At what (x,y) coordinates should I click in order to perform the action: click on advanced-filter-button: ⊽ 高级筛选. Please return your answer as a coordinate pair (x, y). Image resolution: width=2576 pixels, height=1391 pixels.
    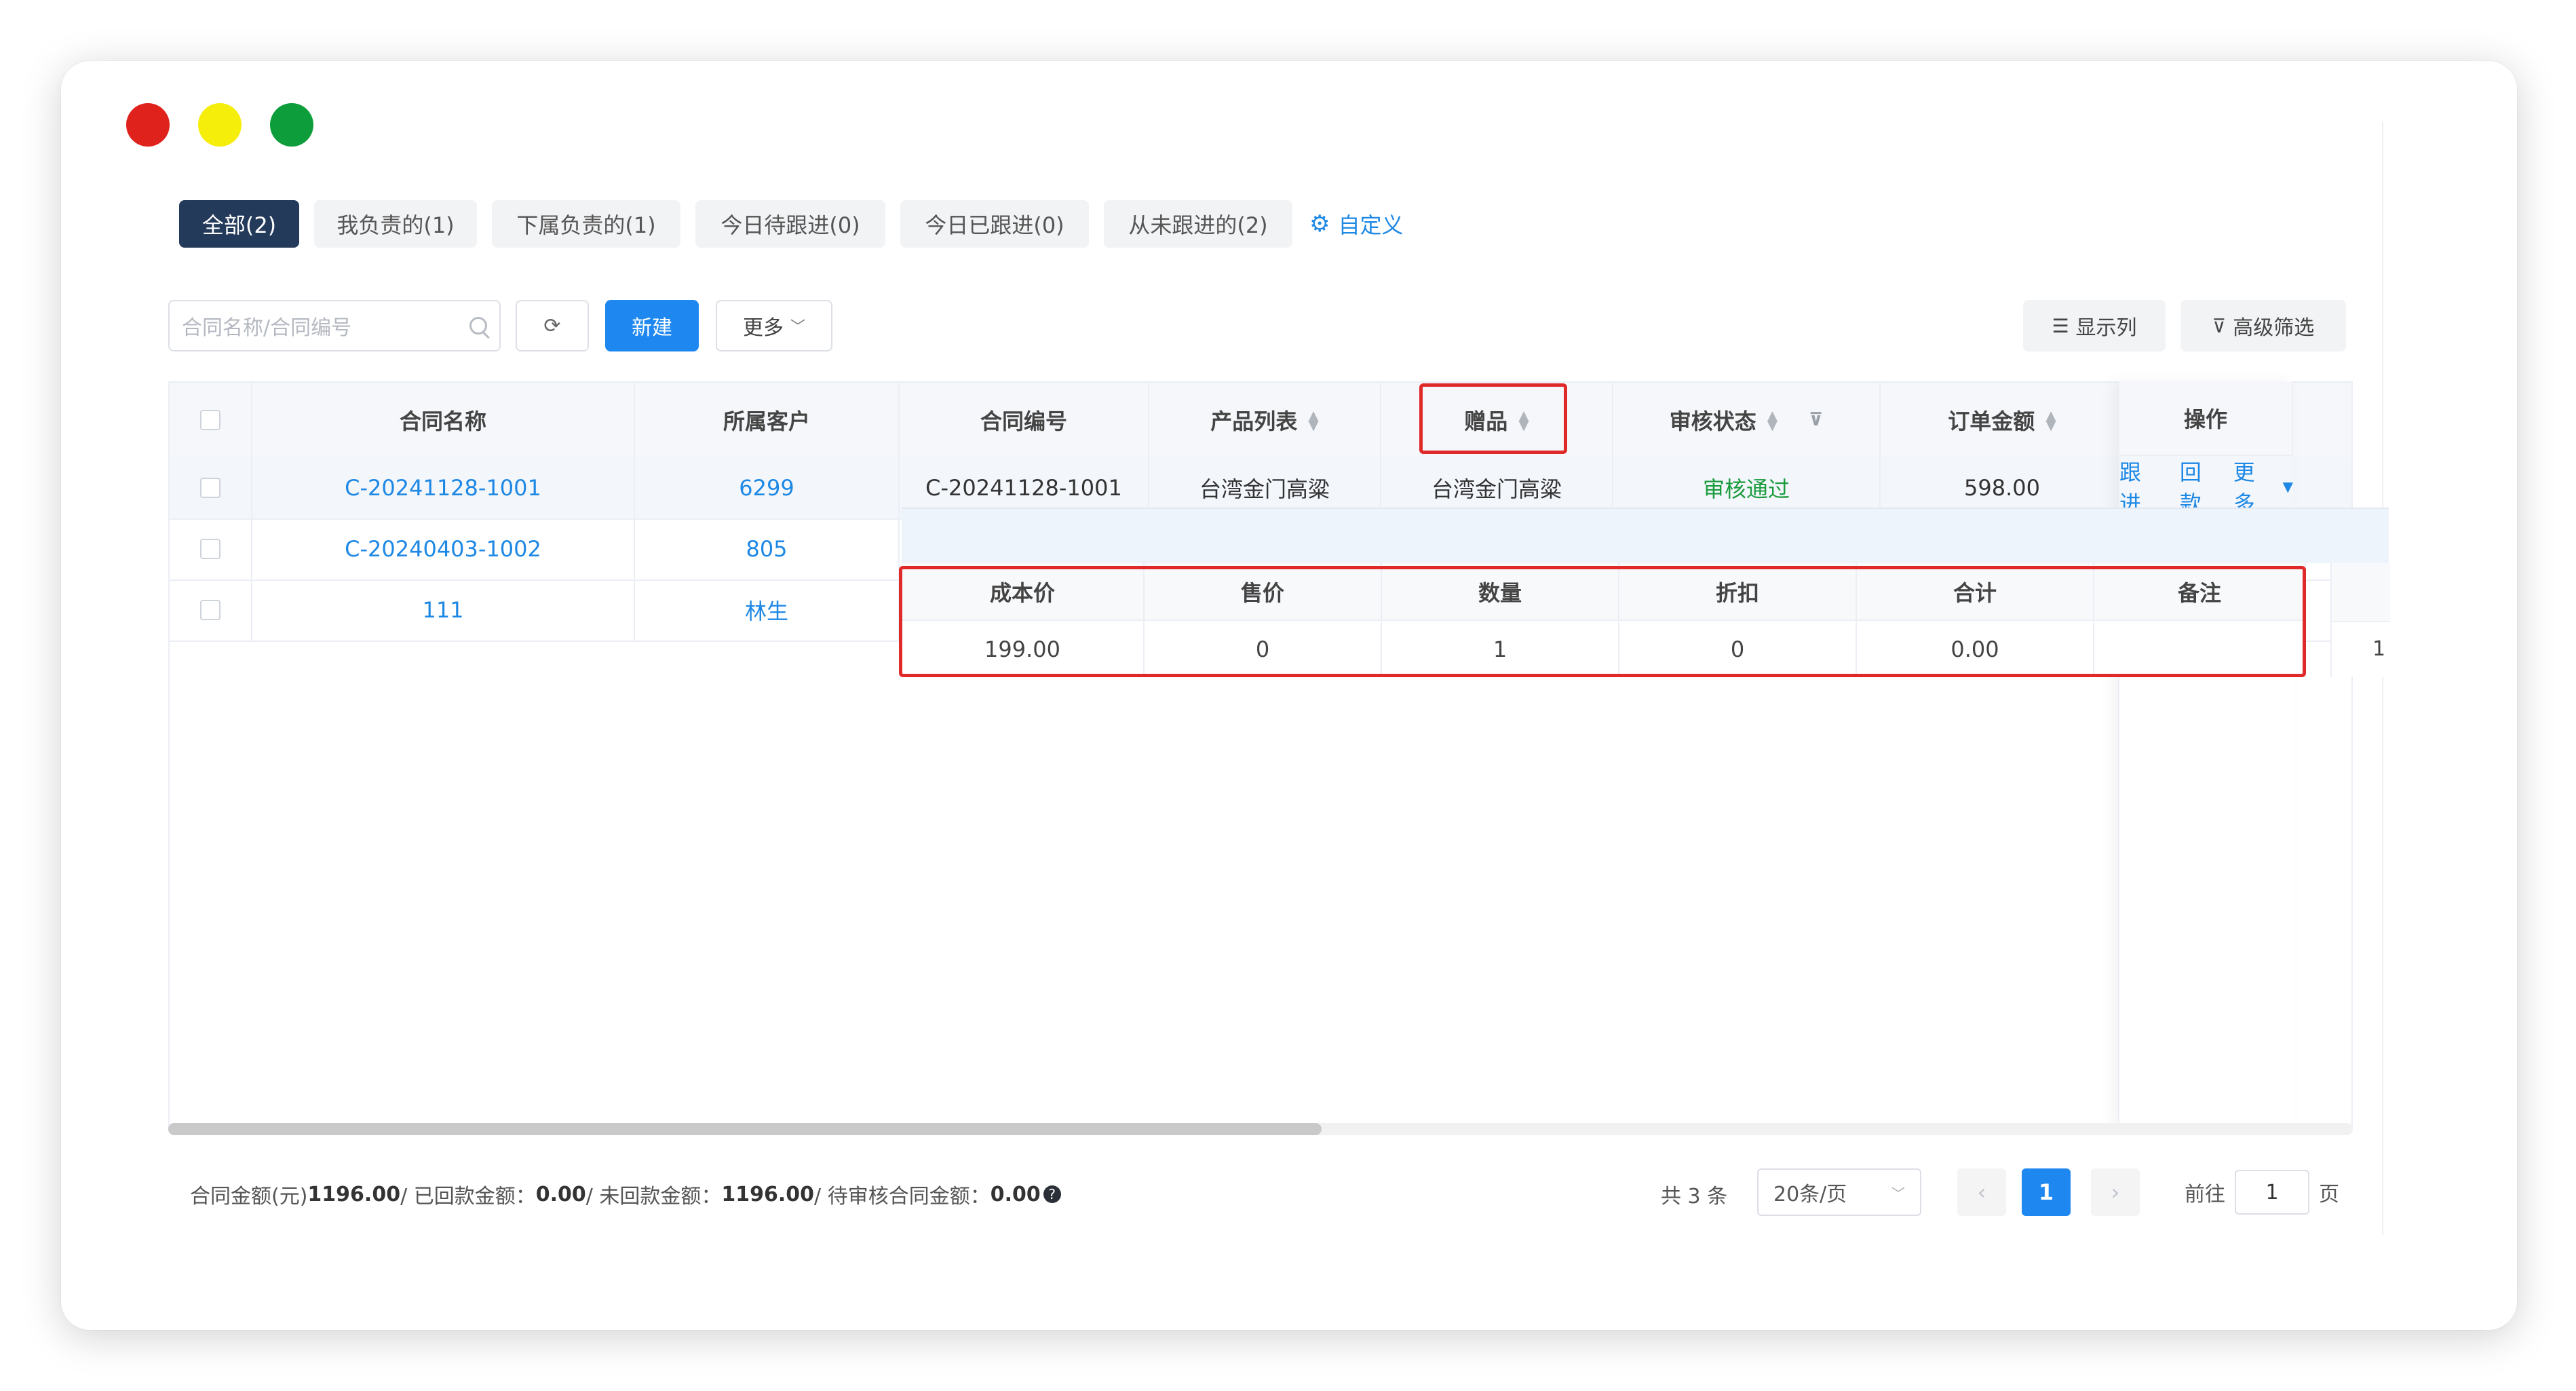
    Looking at the image, I should click on (2263, 326).